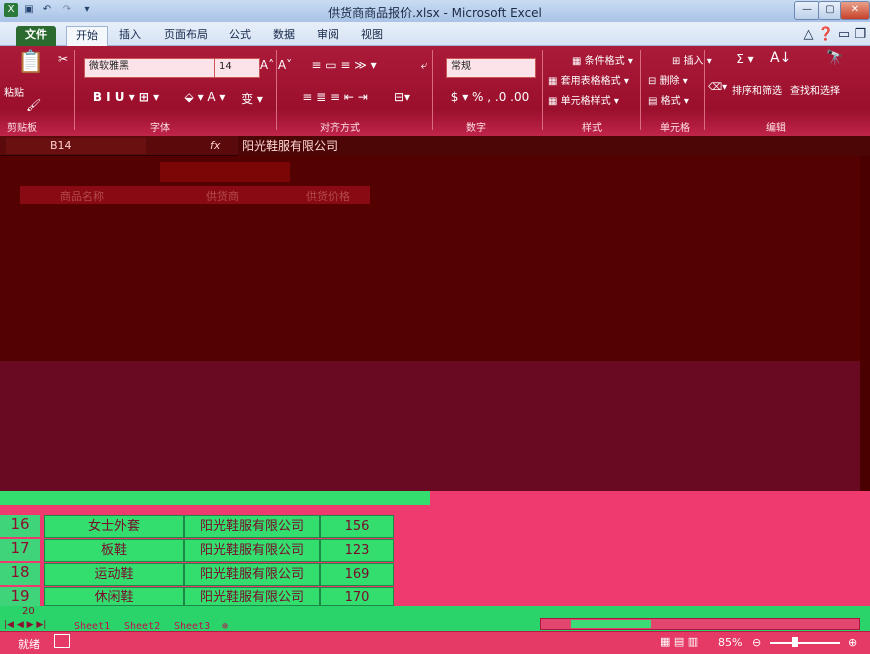 The width and height of the screenshot is (870, 654). Describe the element at coordinates (237, 68) in the screenshot. I see `font-size-combo: 14` at that location.